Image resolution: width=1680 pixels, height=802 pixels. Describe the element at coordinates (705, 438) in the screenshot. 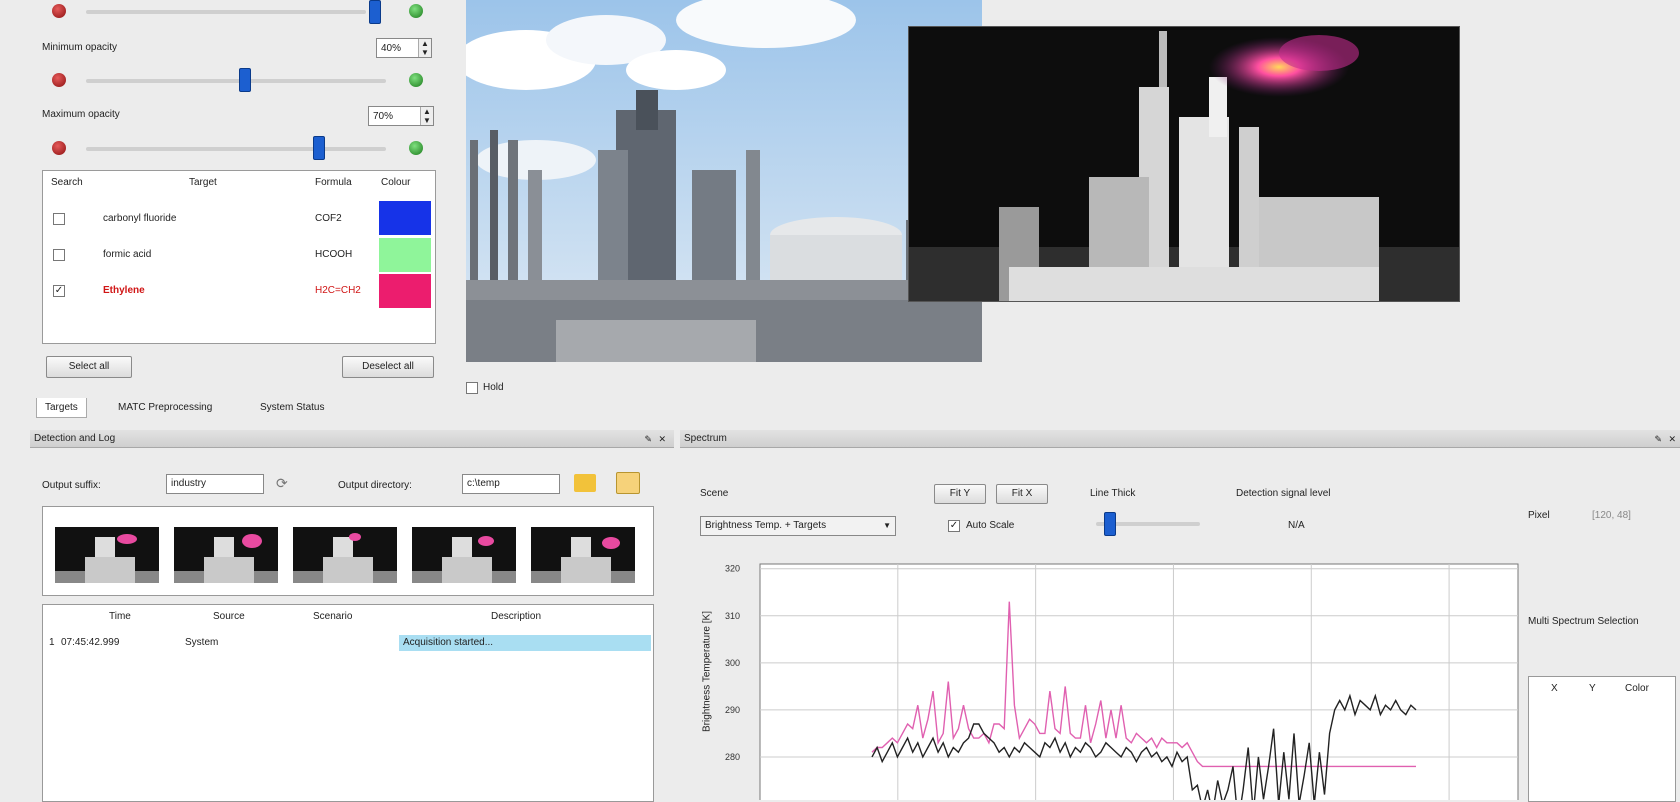

I see `spectrum-title: Spectrum` at that location.